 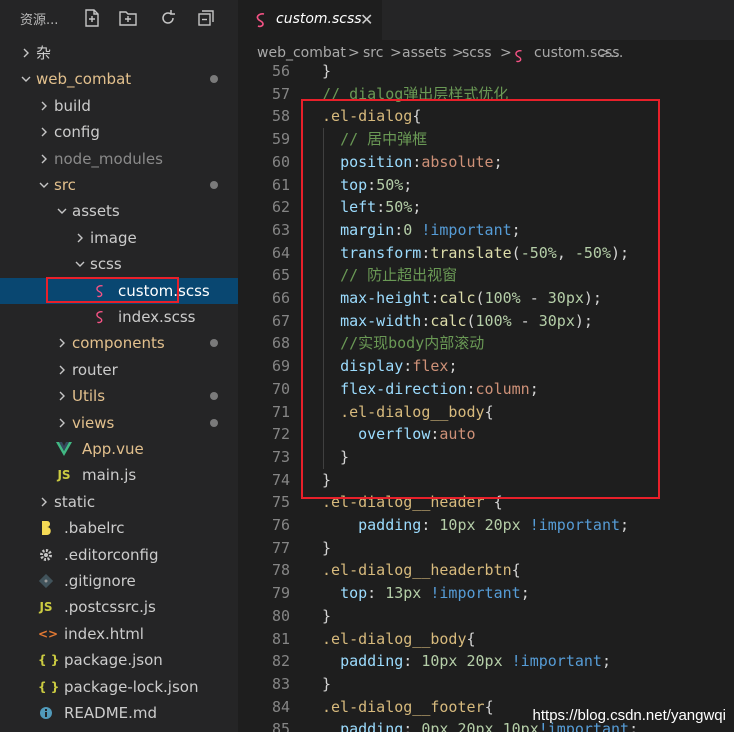 What do you see at coordinates (408, 706) in the screenshot?
I see `code-text: .el-dialog__footer{` at bounding box center [408, 706].